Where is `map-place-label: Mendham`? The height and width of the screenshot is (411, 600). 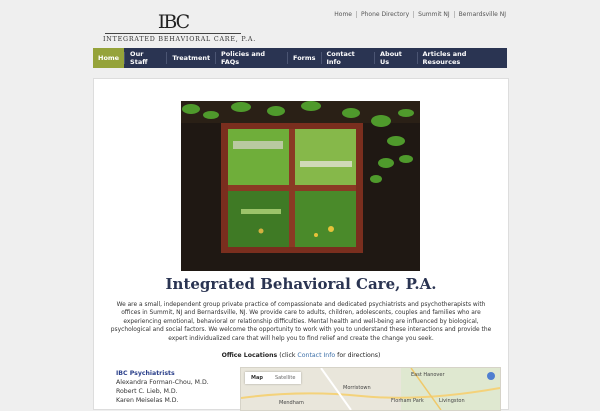
map-place-label: Mendham is located at coordinates (291, 403).